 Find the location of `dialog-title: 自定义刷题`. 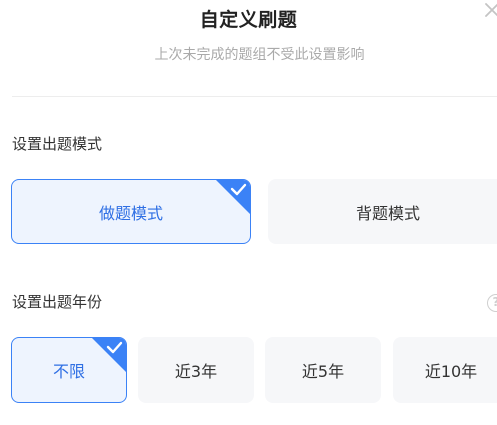

dialog-title: 自定义刷题 is located at coordinates (248, 20).